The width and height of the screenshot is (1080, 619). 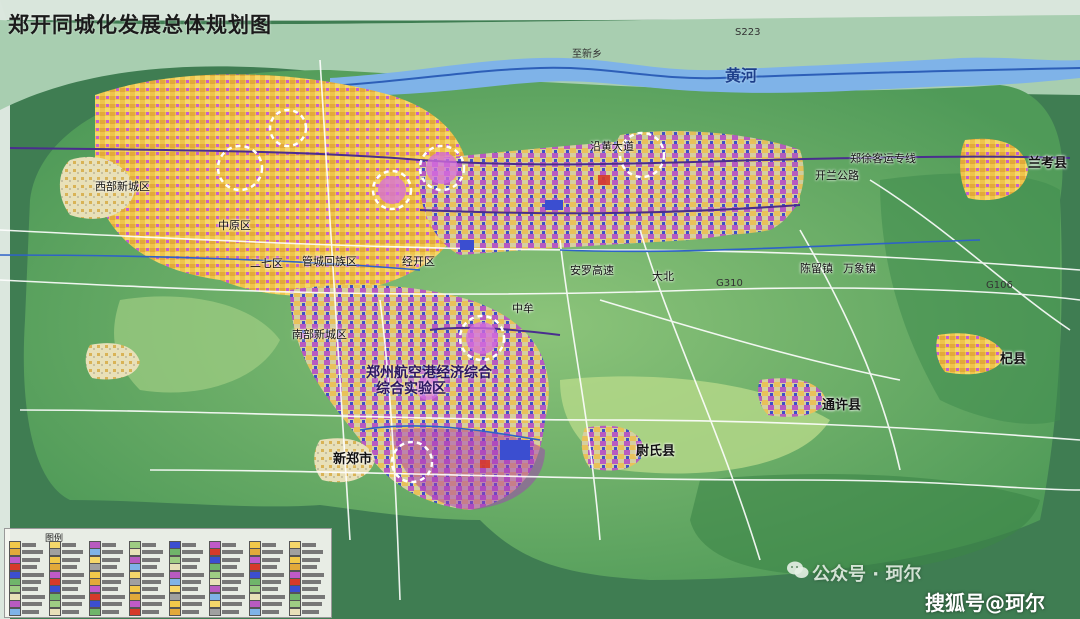 What do you see at coordinates (319, 334) in the screenshot?
I see `label-southern-new-city: 南部新城区` at bounding box center [319, 334].